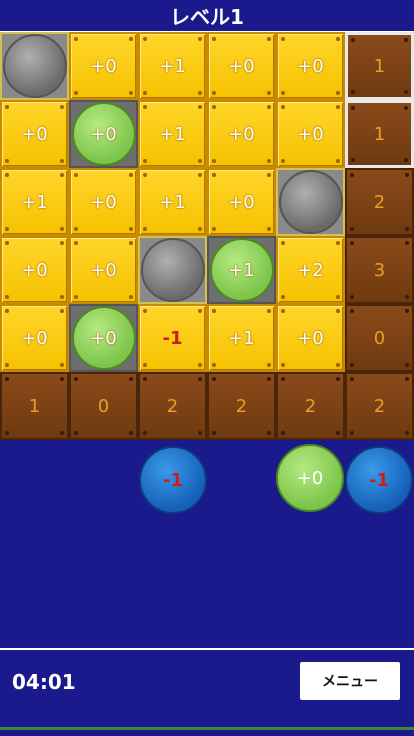 The height and width of the screenshot is (736, 414). Describe the element at coordinates (350, 681) in the screenshot. I see `menu-button: メニュー` at that location.